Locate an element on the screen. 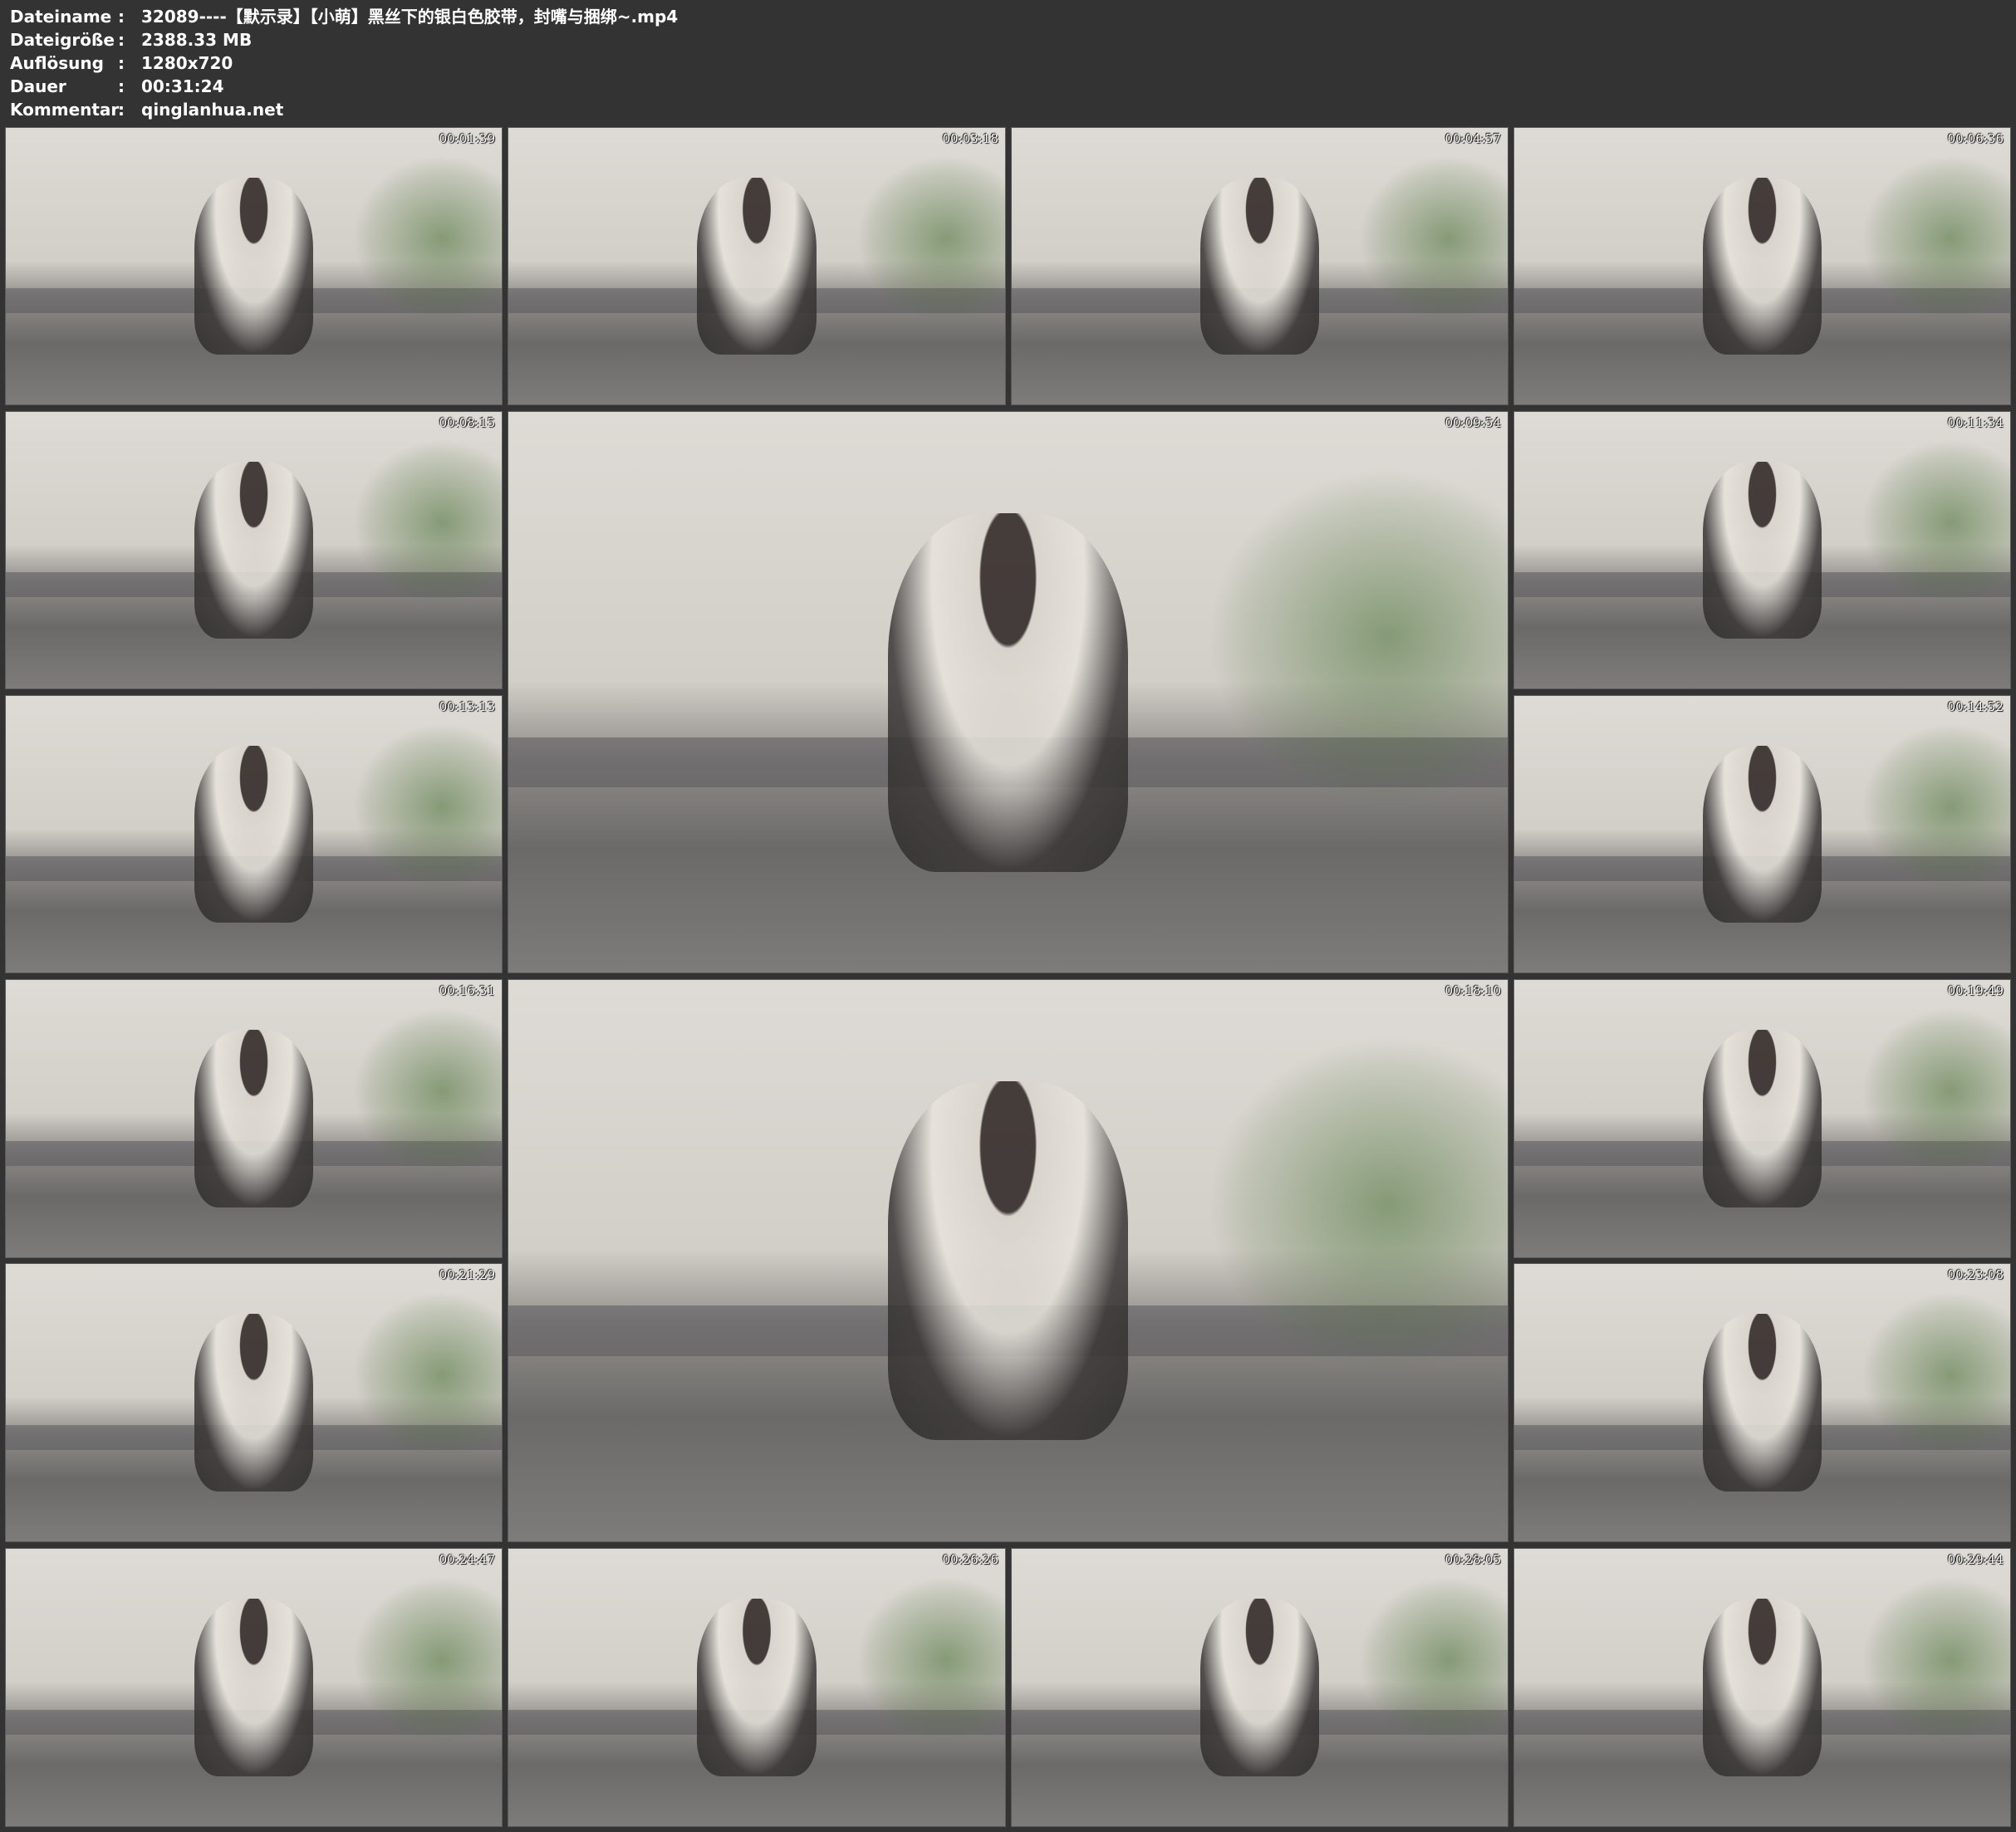 The height and width of the screenshot is (1832, 2016). thumbnail-timestamp: 00:06:36 is located at coordinates (1976, 138).